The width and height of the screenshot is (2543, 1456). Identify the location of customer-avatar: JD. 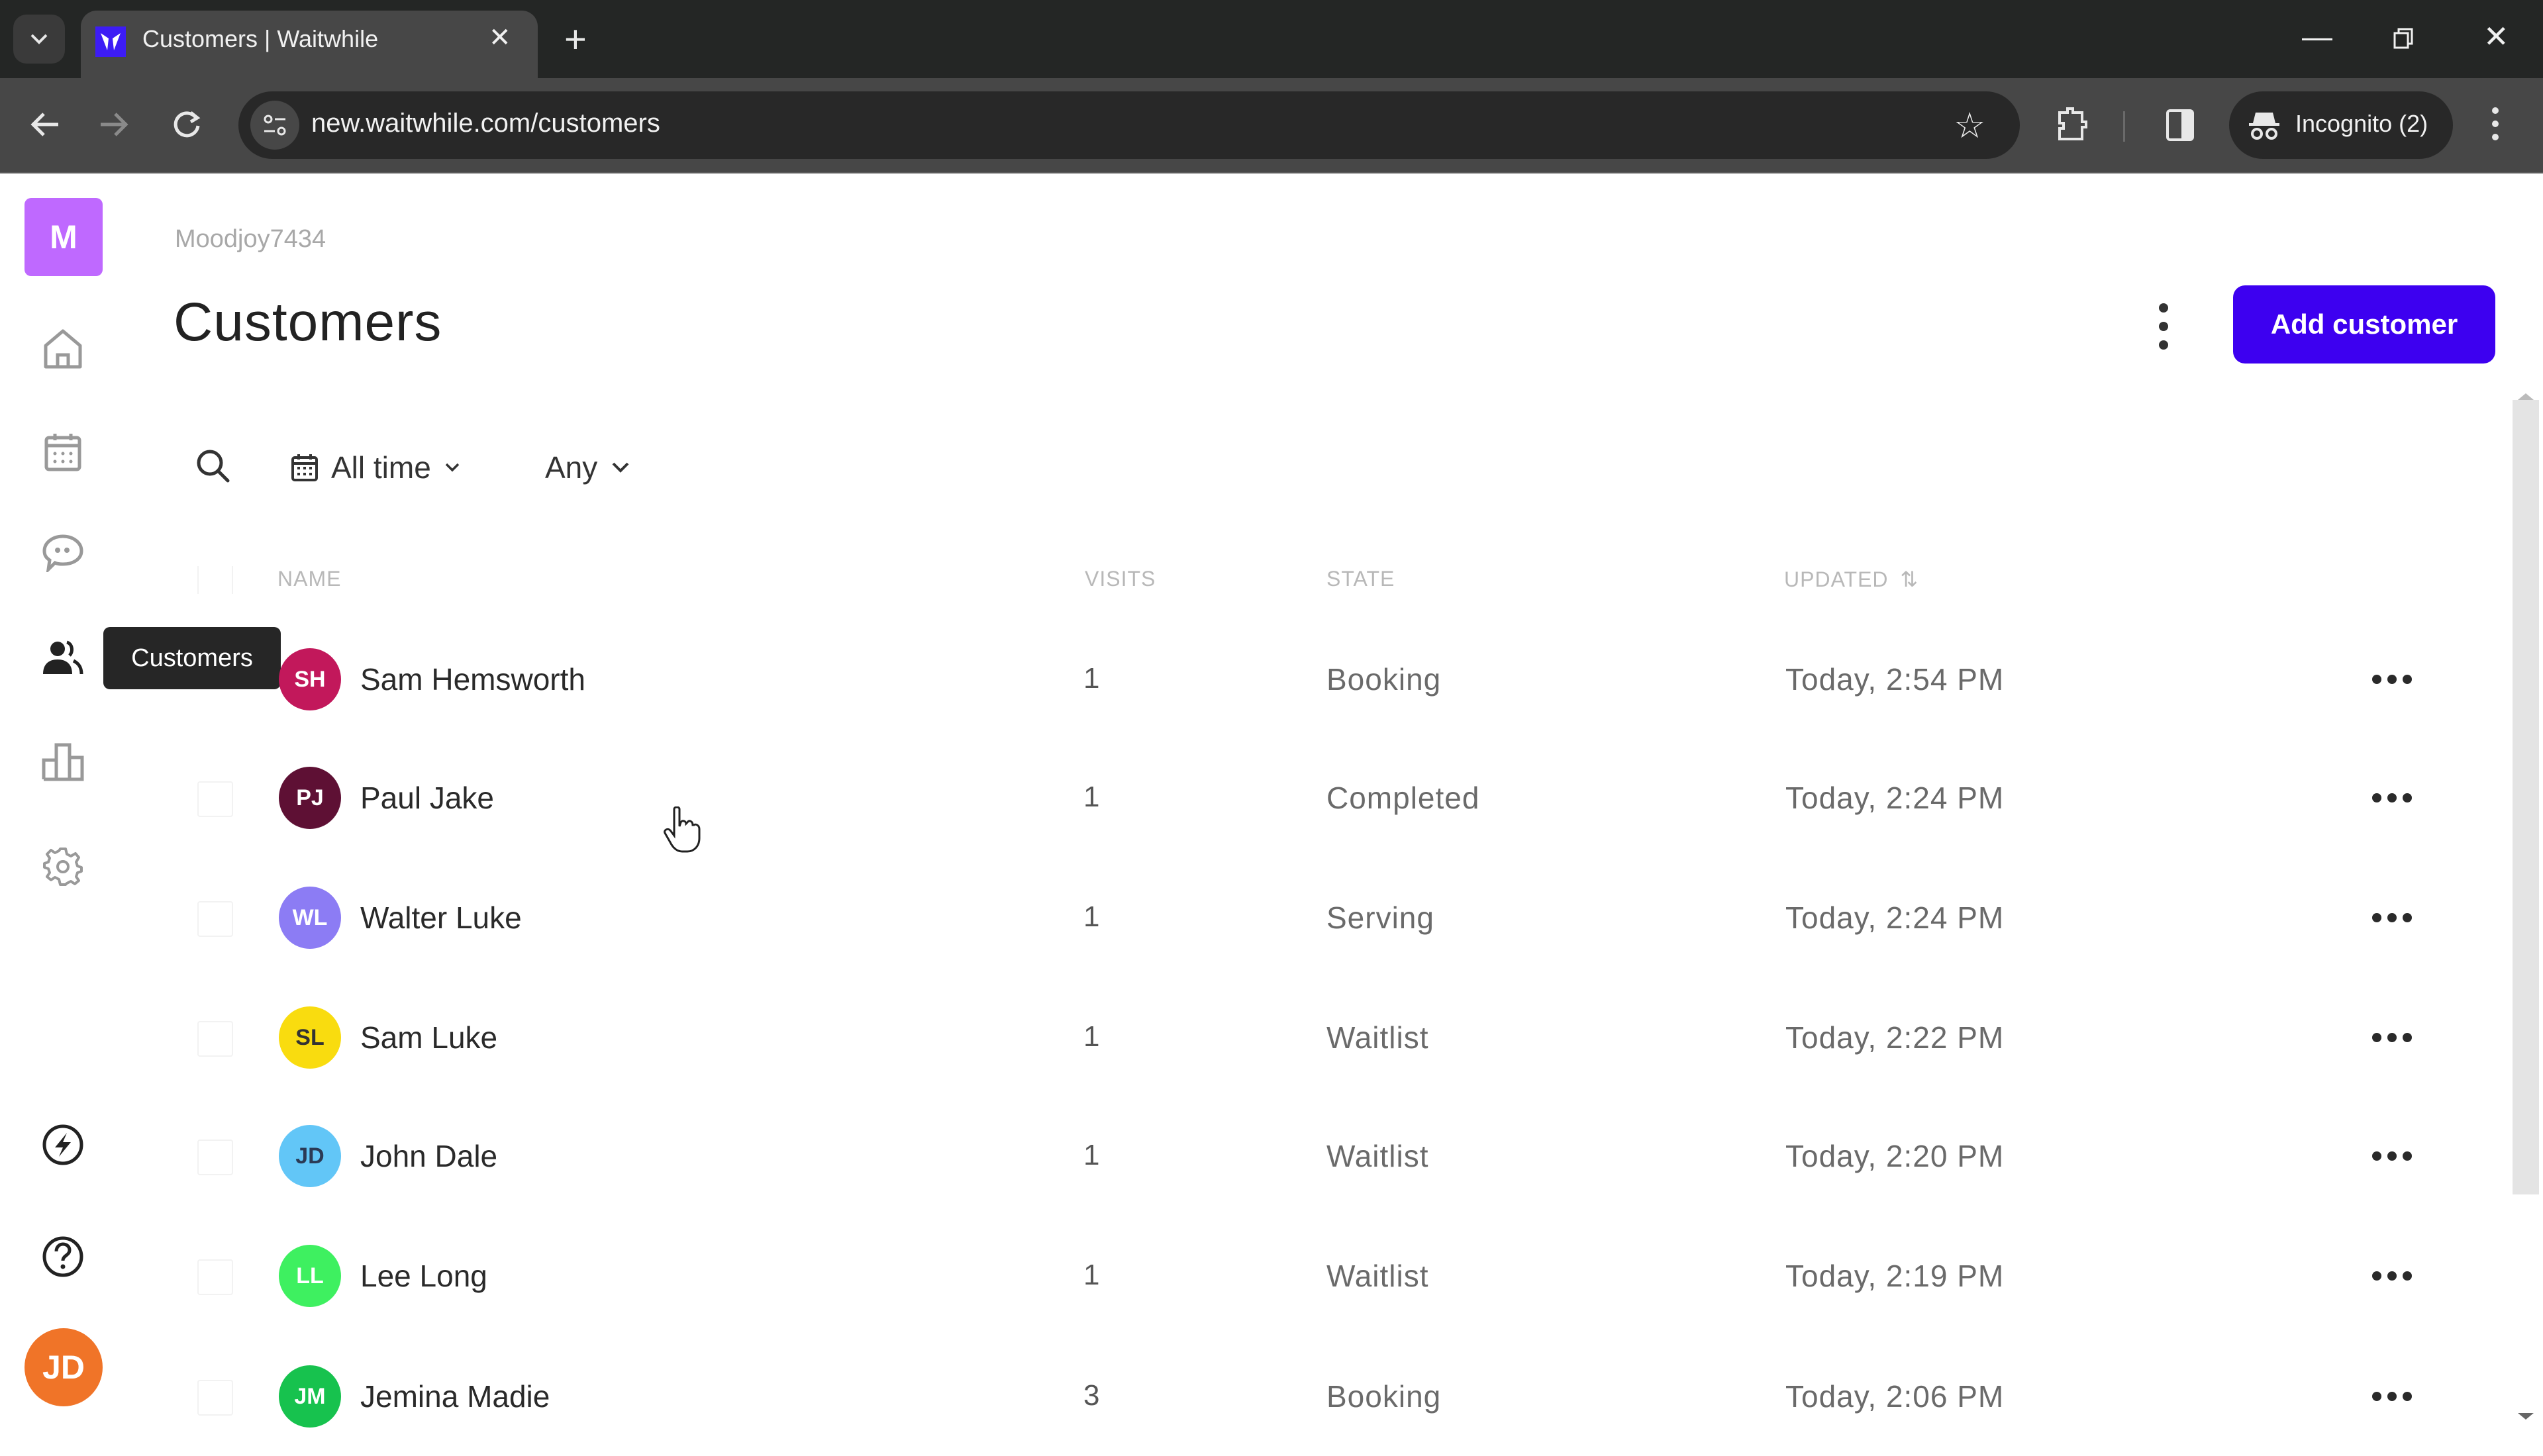
(310, 1156).